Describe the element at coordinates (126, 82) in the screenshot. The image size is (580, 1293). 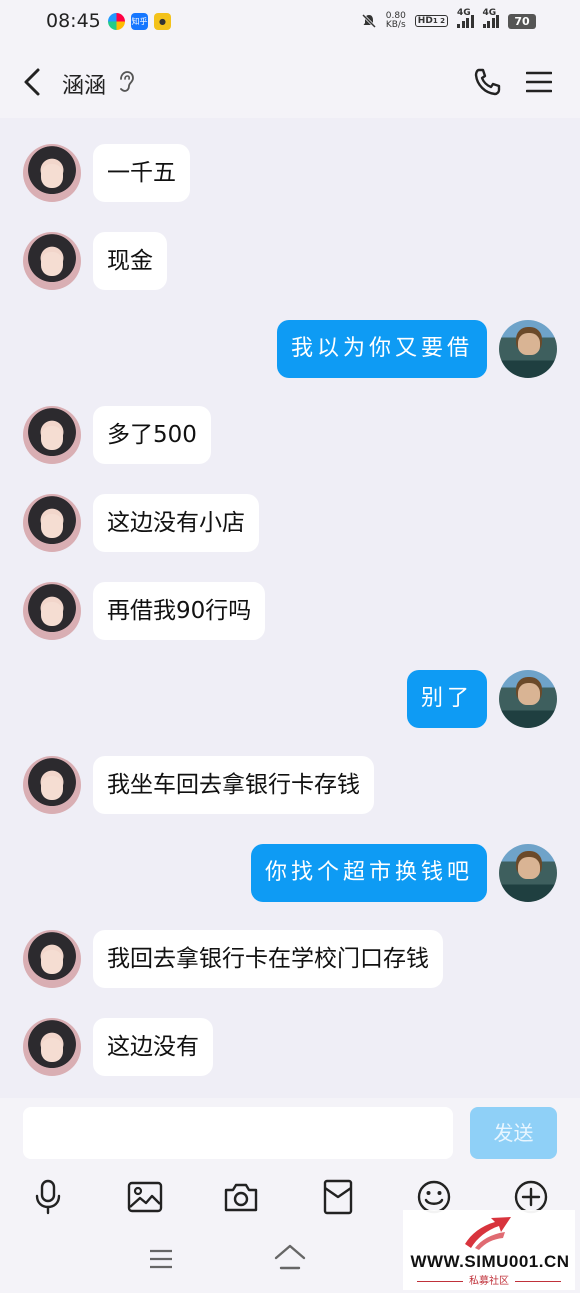
I see `ear-icon` at that location.